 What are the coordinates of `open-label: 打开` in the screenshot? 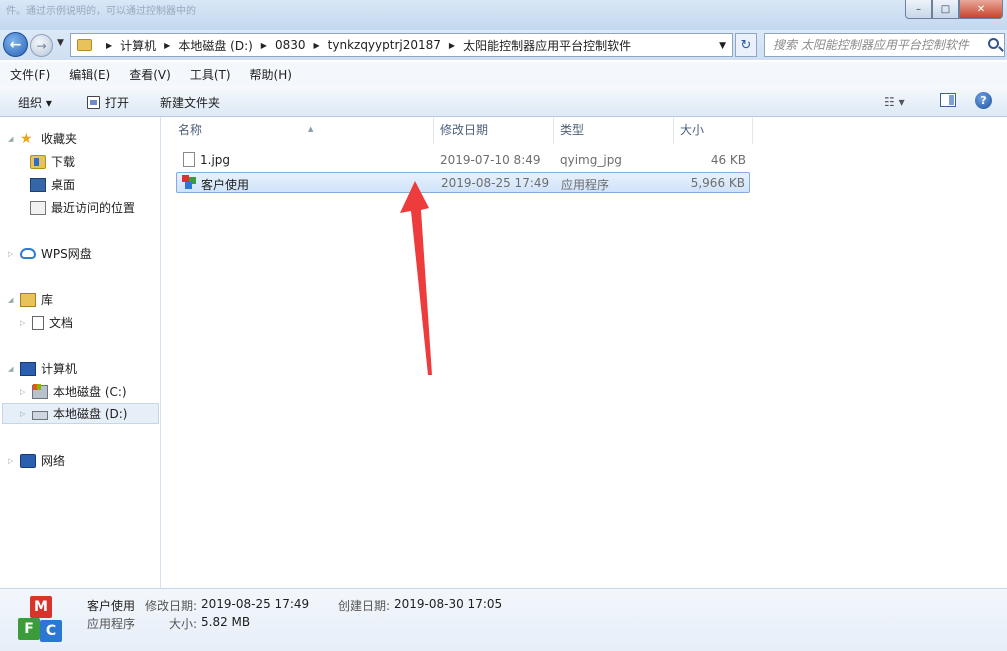 It's located at (117, 103).